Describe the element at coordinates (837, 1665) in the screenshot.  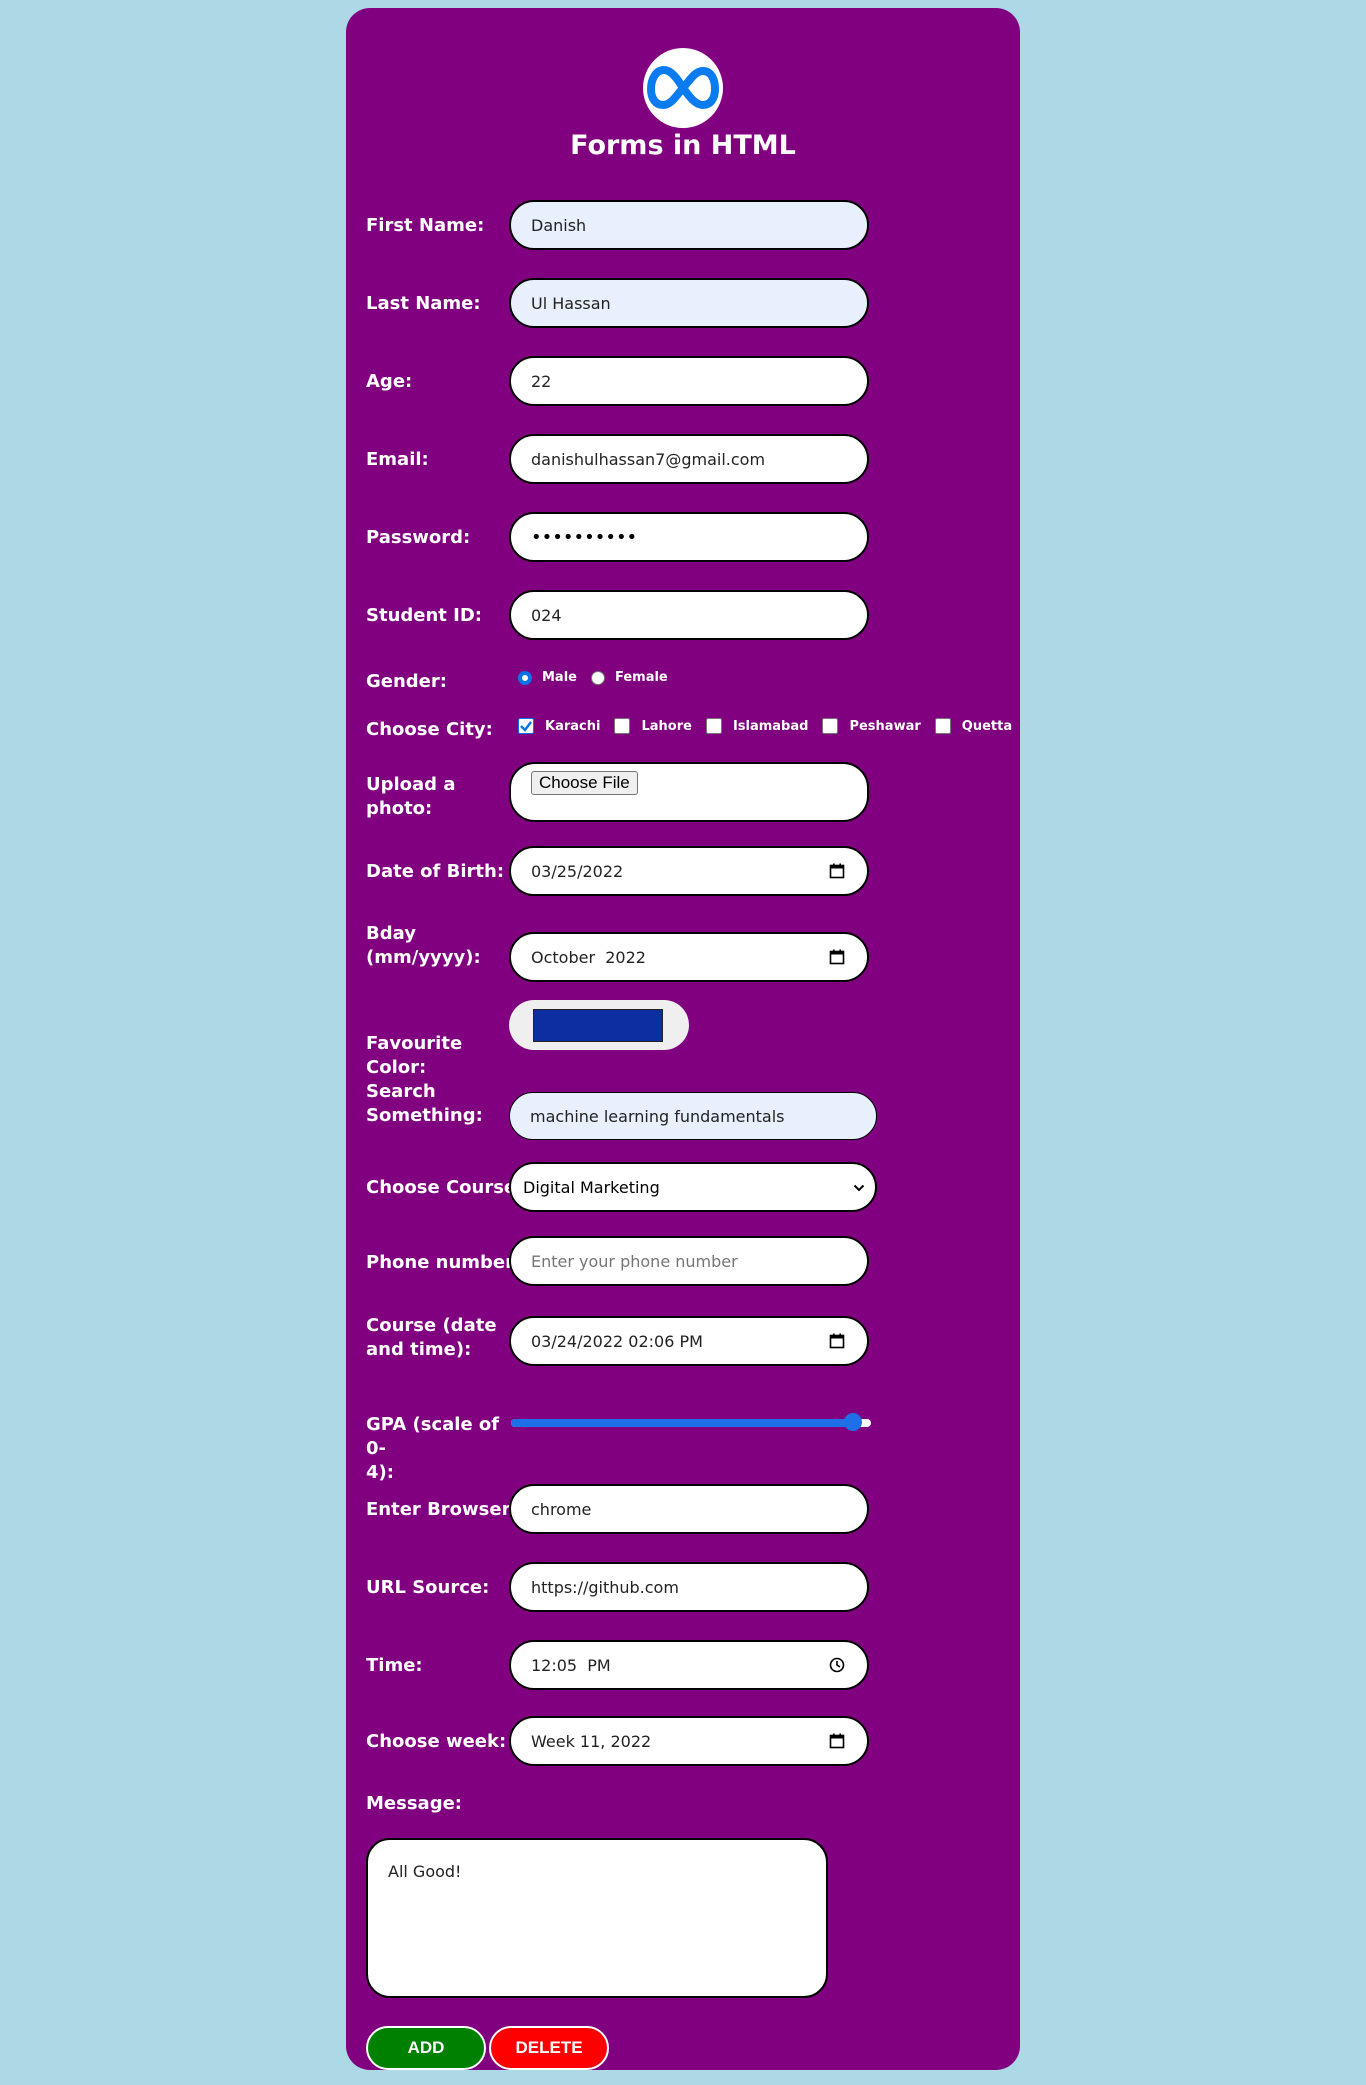
I see `clock-icon` at that location.